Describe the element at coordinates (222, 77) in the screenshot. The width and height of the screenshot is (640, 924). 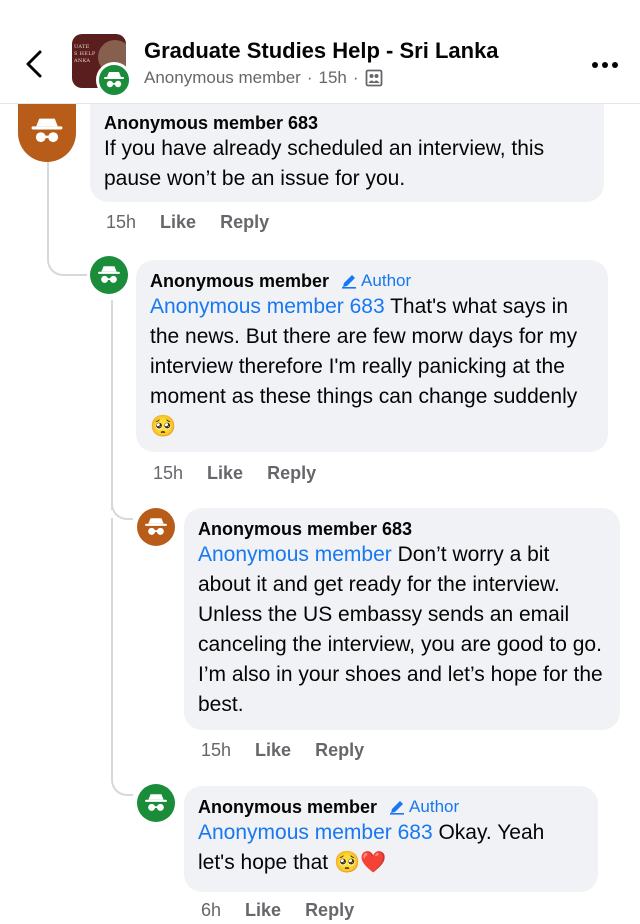
I see `poster-name: Anonymous member` at that location.